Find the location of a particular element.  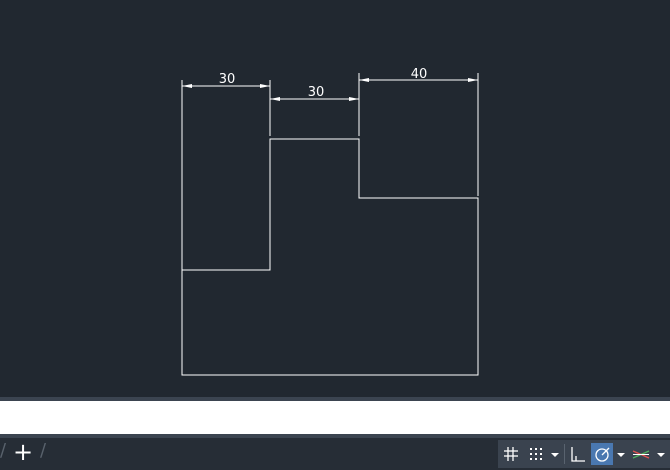

dimension-text-right: 40 is located at coordinates (419, 74).